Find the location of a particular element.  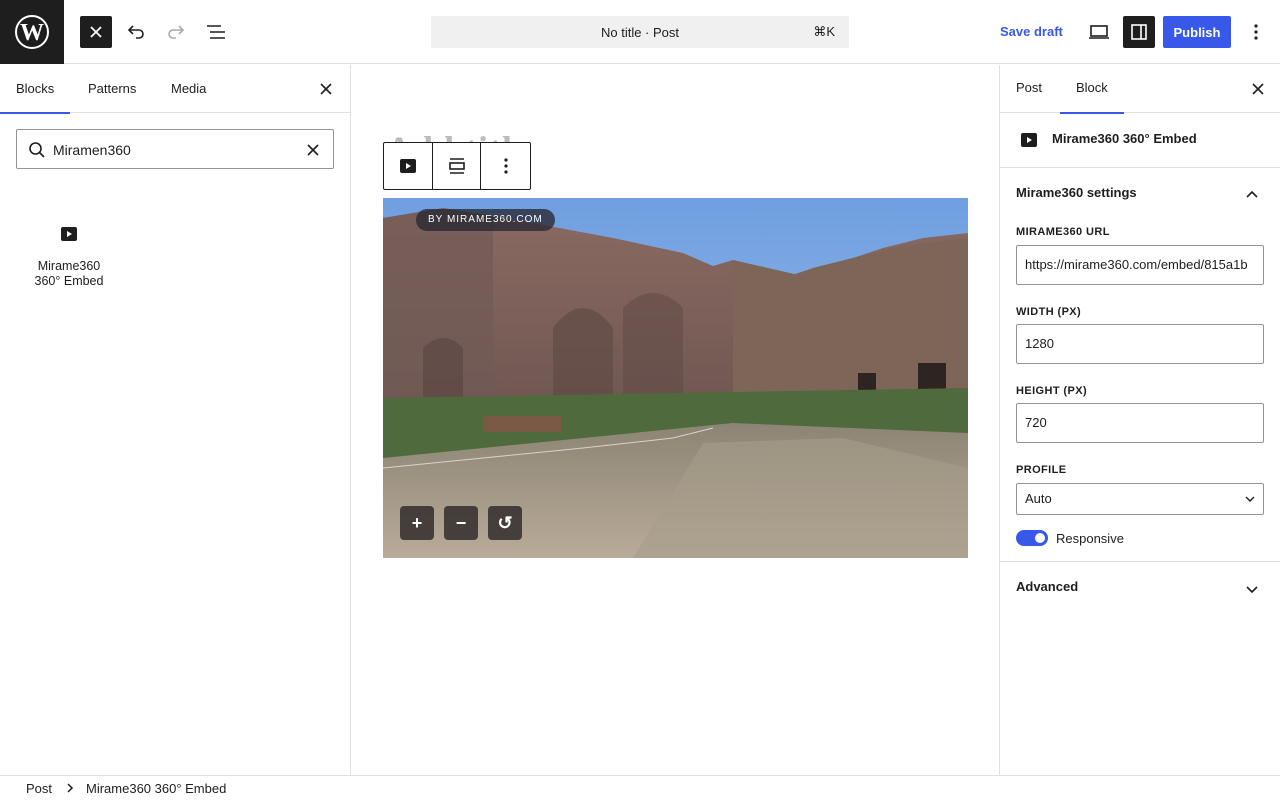

block-toolbar is located at coordinates (457, 166).